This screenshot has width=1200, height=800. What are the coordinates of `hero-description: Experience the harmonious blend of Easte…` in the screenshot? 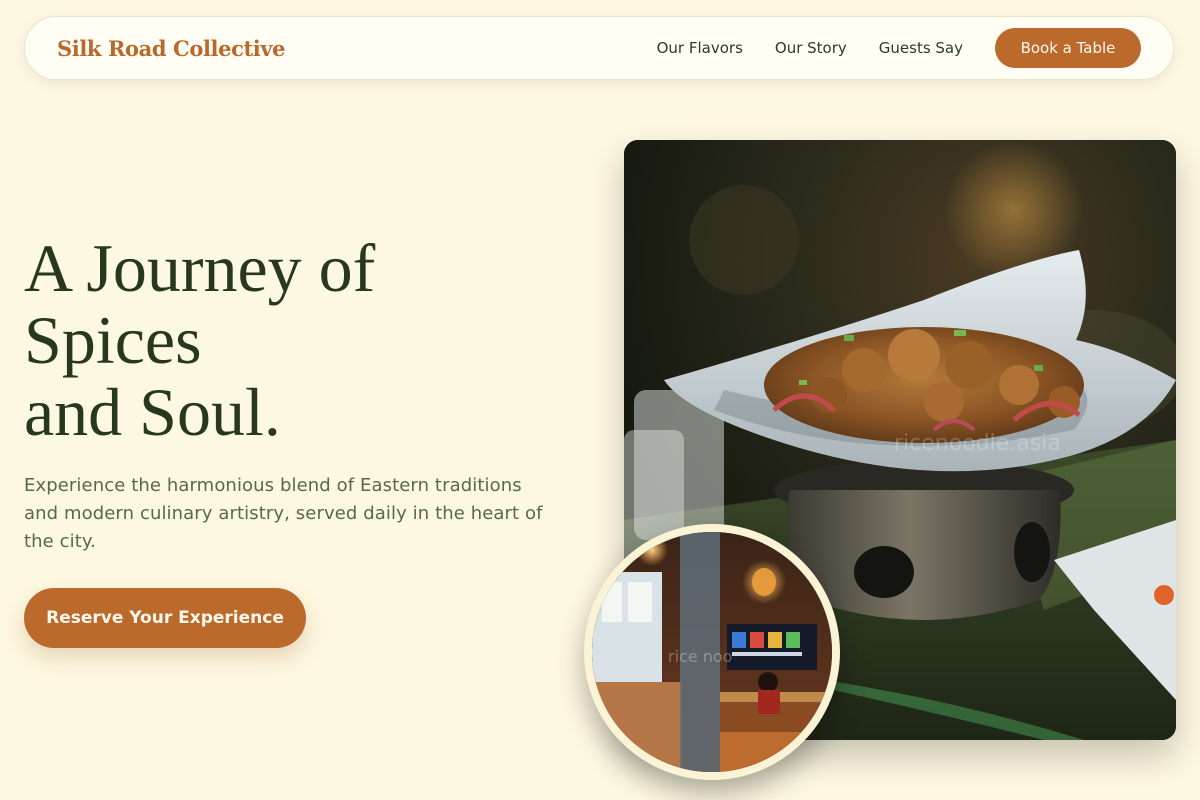 It's located at (283, 513).